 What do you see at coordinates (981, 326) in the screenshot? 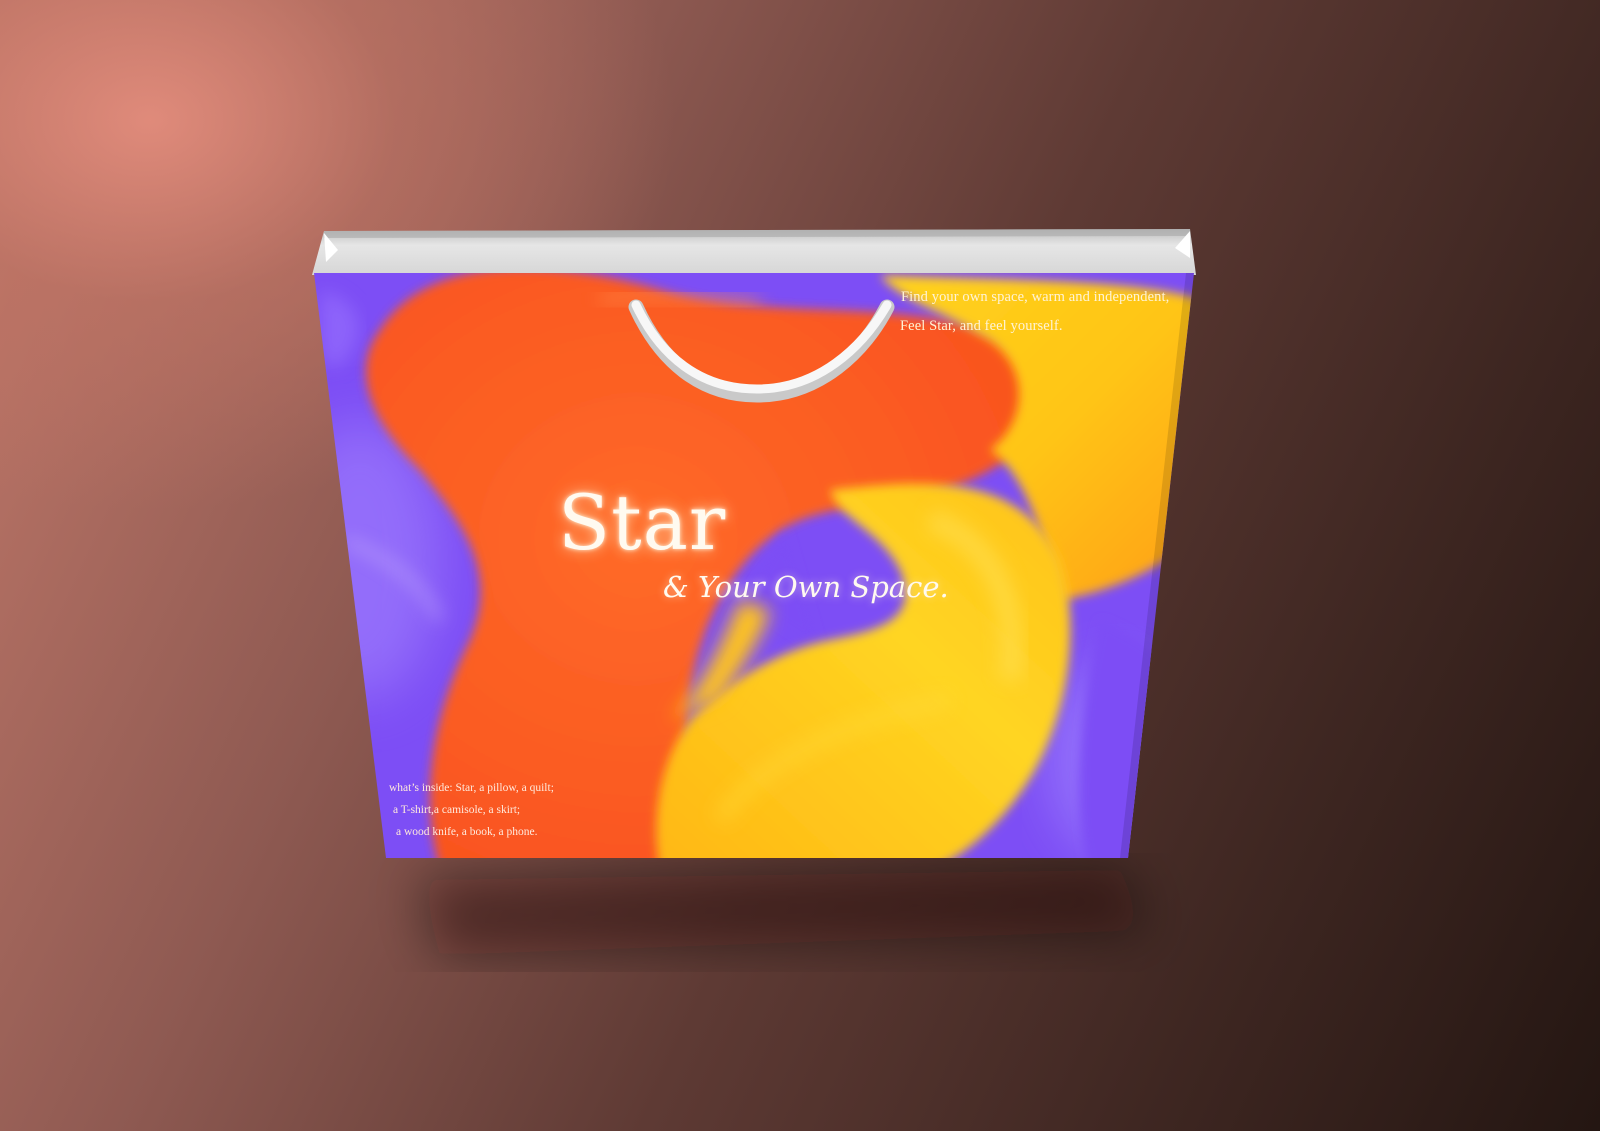
I see `tagline-line-2: Feel Star, and feel yourself.` at bounding box center [981, 326].